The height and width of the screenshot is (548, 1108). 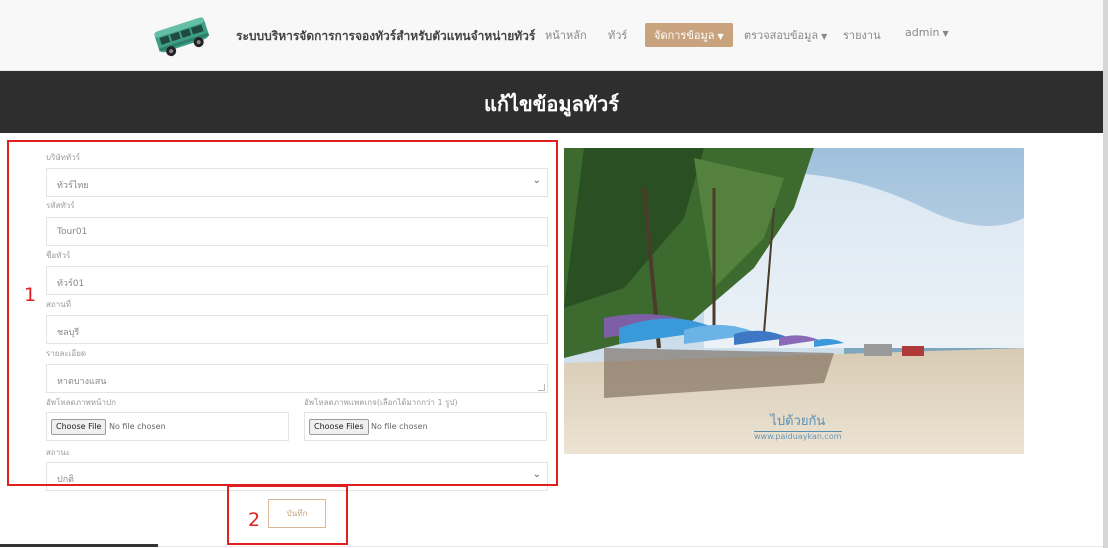 I want to click on nav-user-label: admin, so click(x=922, y=32).